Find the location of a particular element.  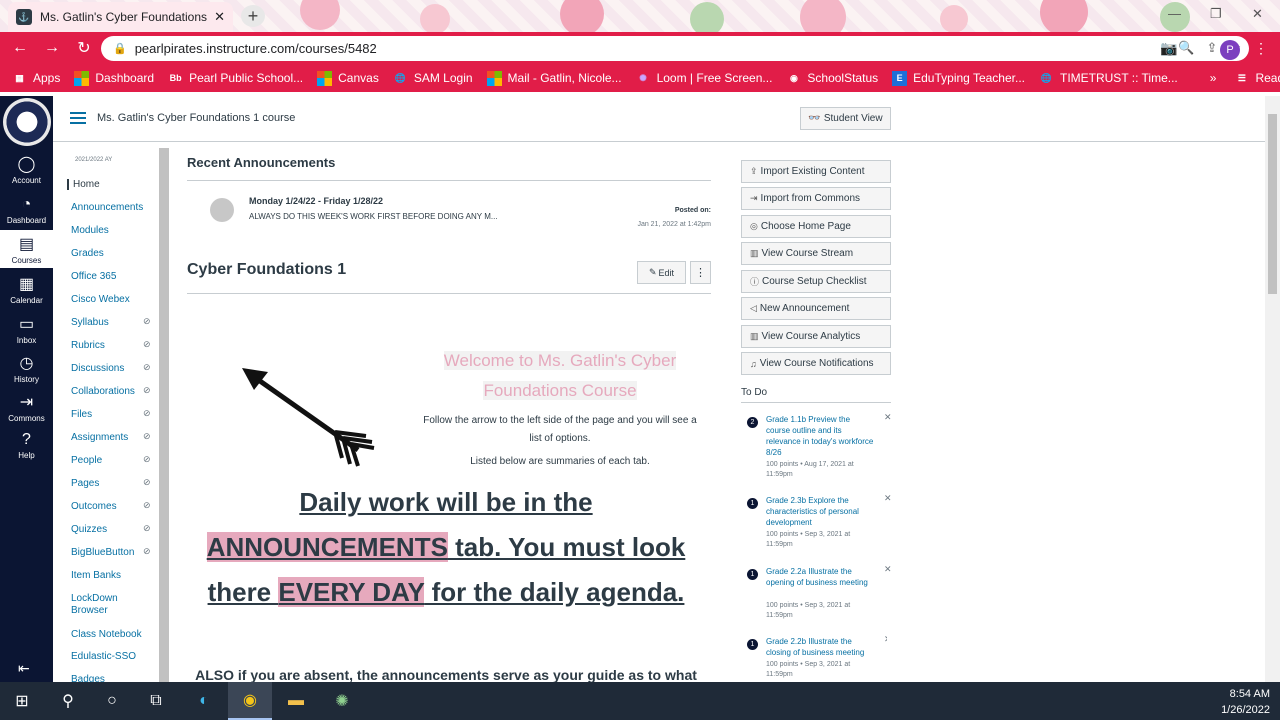

chrome-icon: ◉ is located at coordinates (250, 701).